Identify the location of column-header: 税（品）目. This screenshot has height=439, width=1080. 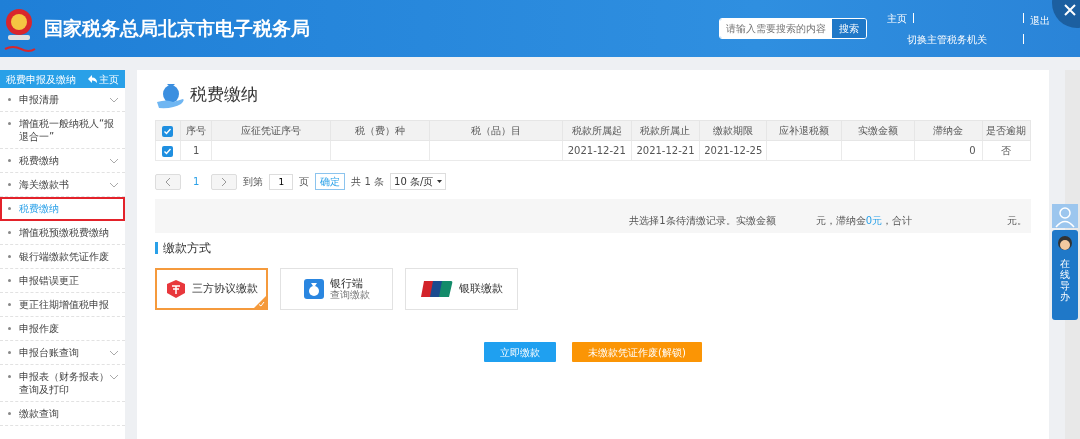
(496, 130).